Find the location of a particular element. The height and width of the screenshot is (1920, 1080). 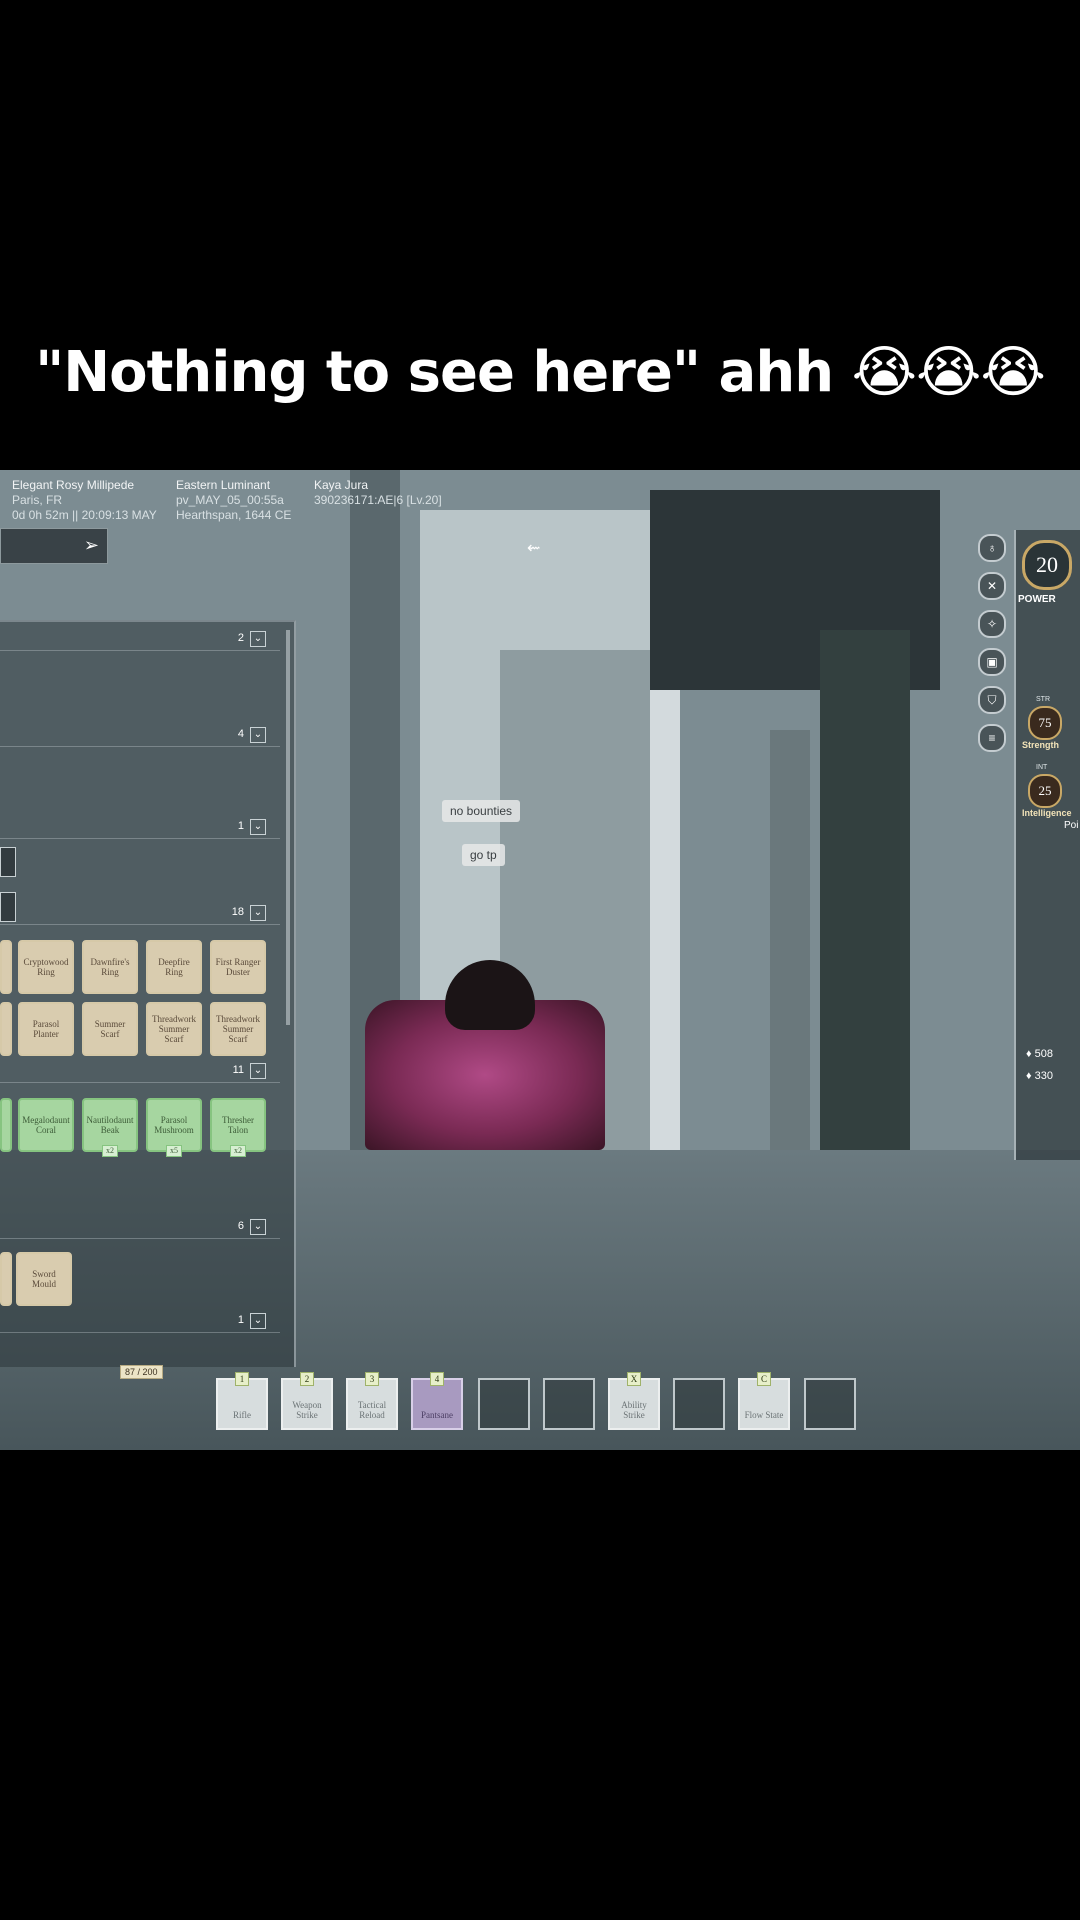

hotbar-slot-c: C Flow State is located at coordinates (764, 1401).